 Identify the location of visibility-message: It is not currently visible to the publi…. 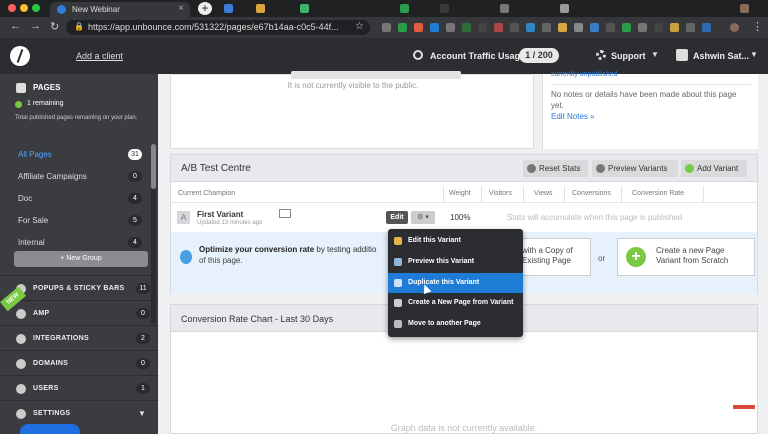
(353, 85).